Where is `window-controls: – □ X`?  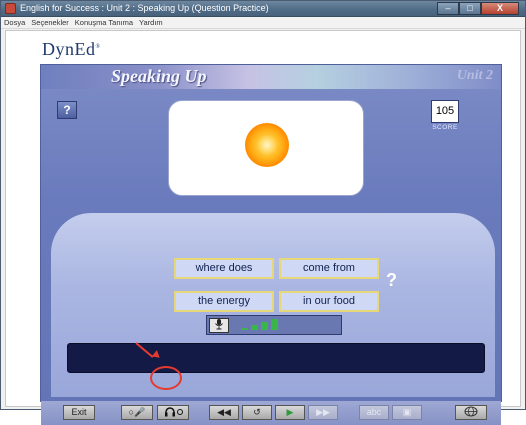
window-controls: – □ X is located at coordinates (478, 8).